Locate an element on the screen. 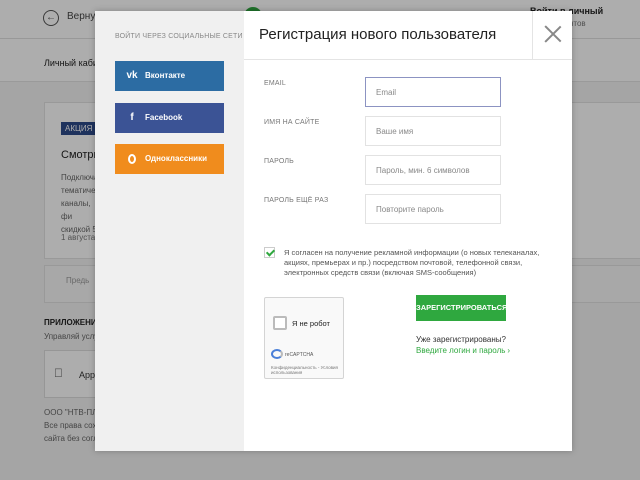 This screenshot has width=640, height=480. title-divider is located at coordinates (408, 59).